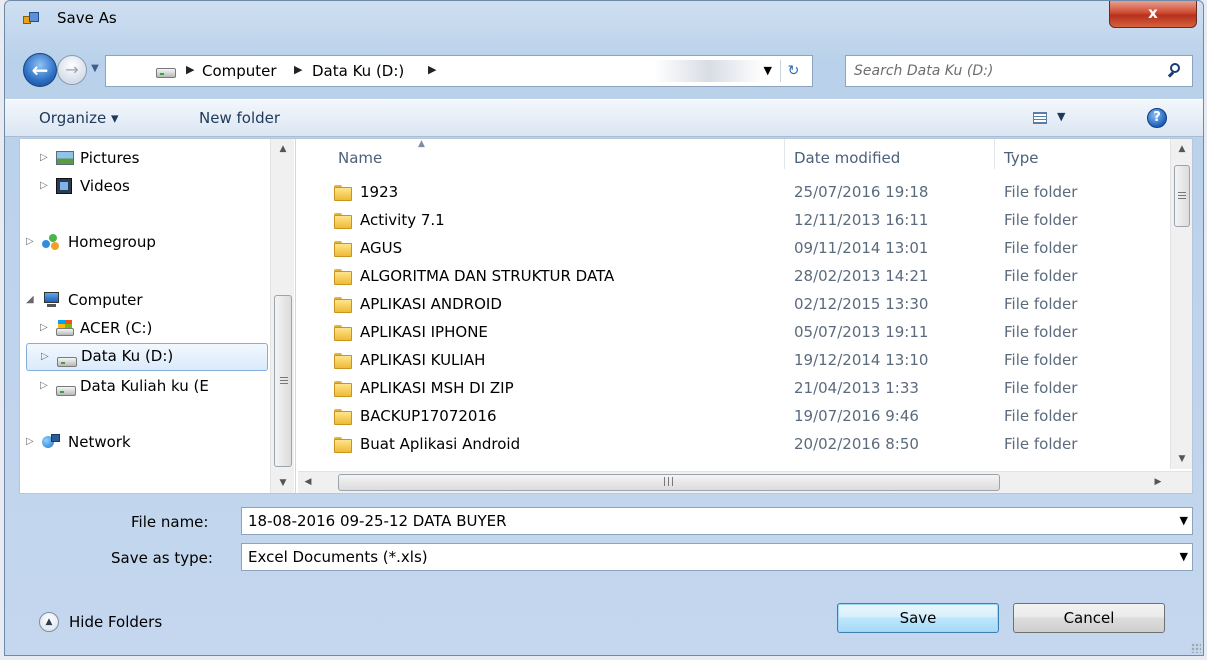 This screenshot has height=660, width=1207. I want to click on recent-locations-dropdown-icon: ▼, so click(95, 69).